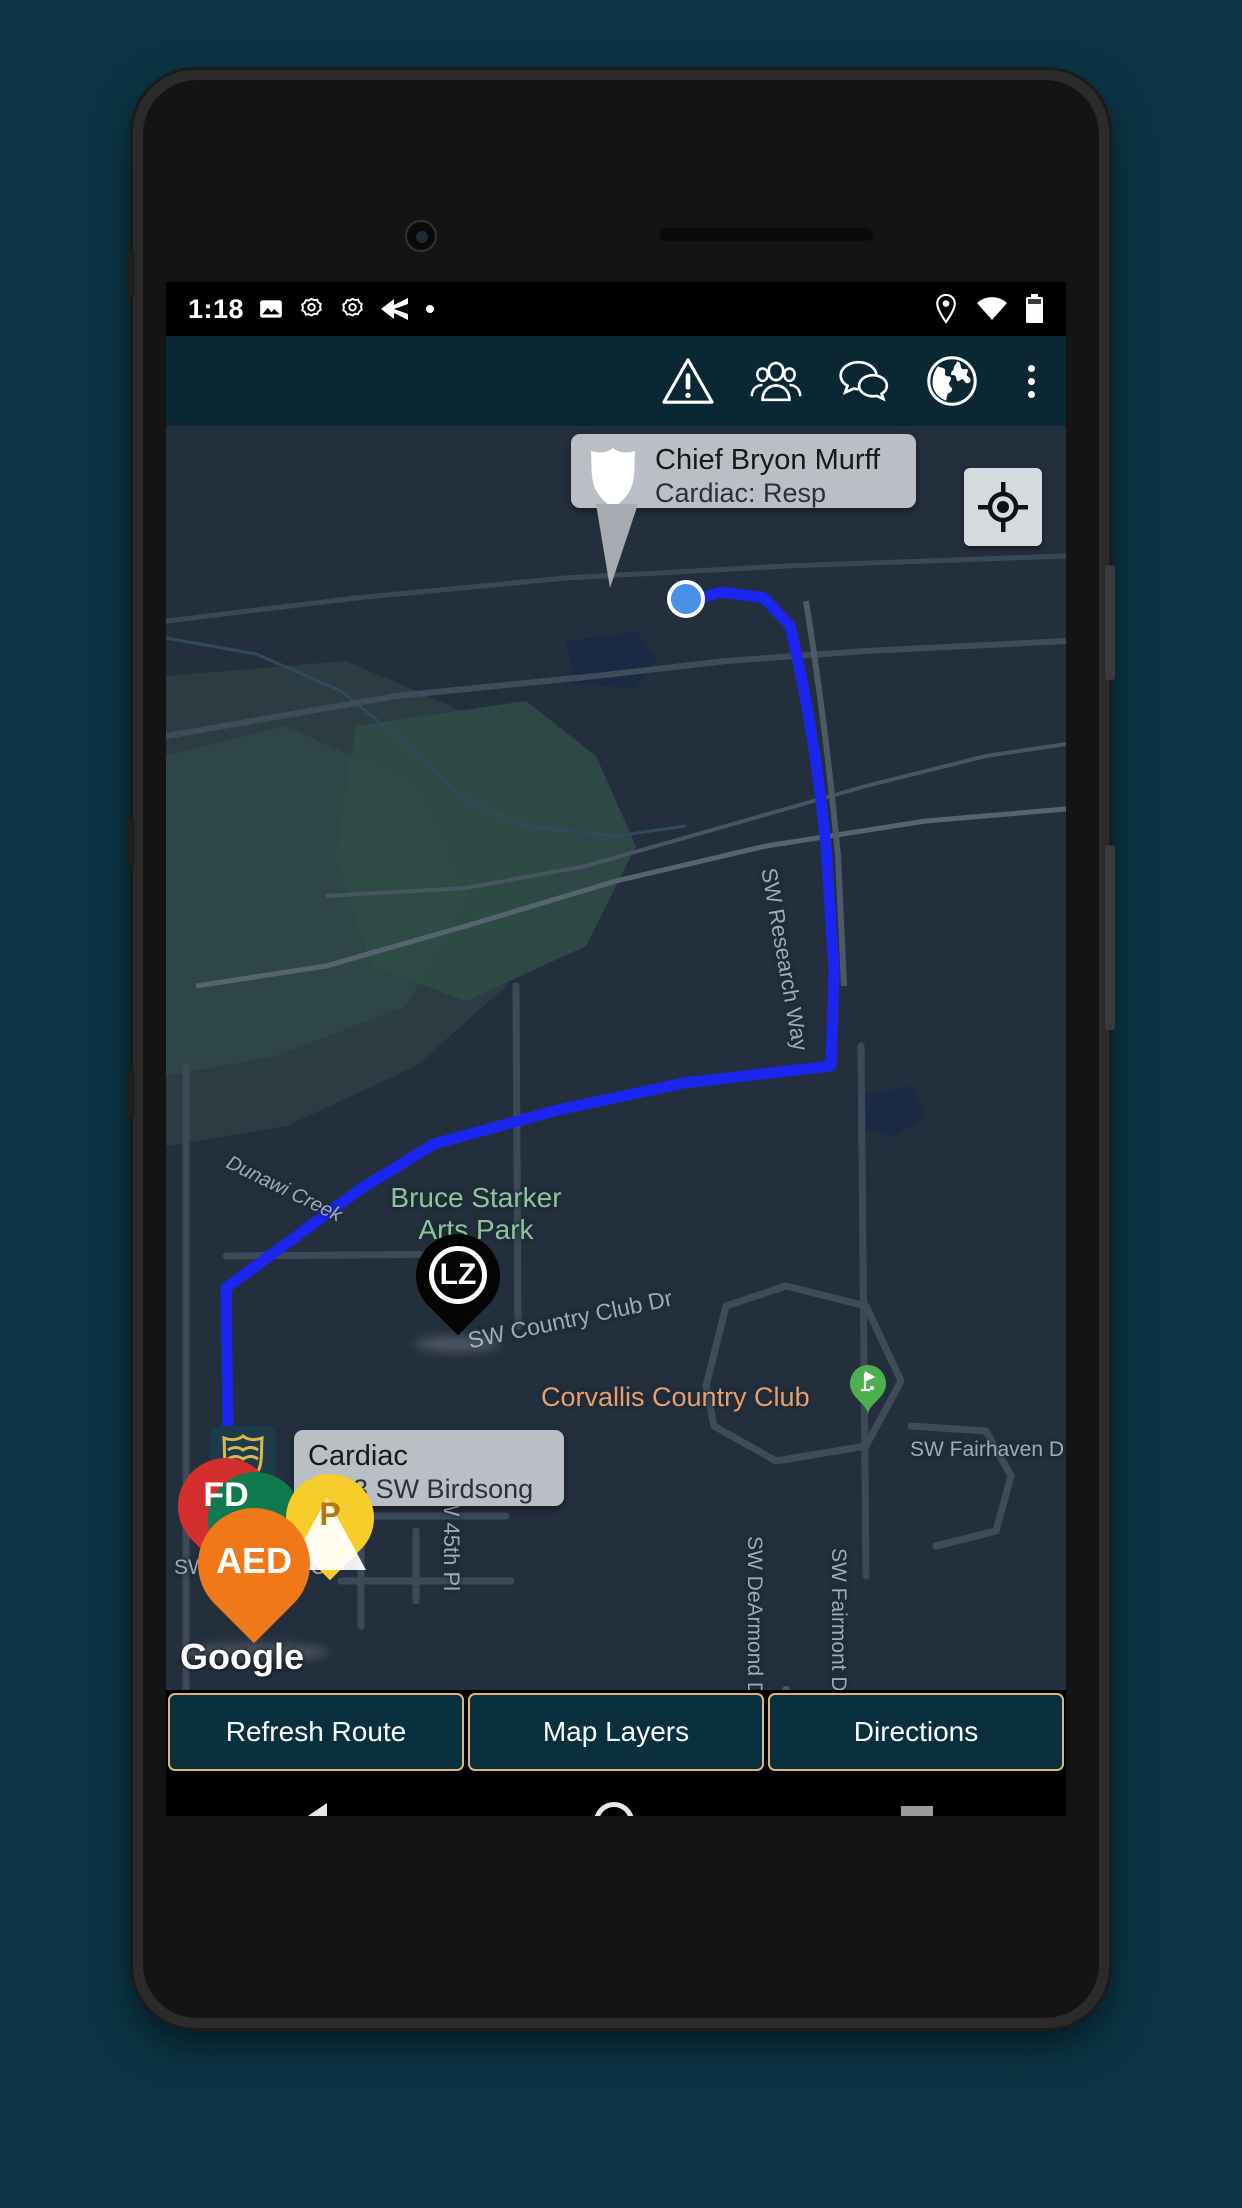 The height and width of the screenshot is (2208, 1242). What do you see at coordinates (226, 1495) in the screenshot?
I see `fd-marker-label: FD` at bounding box center [226, 1495].